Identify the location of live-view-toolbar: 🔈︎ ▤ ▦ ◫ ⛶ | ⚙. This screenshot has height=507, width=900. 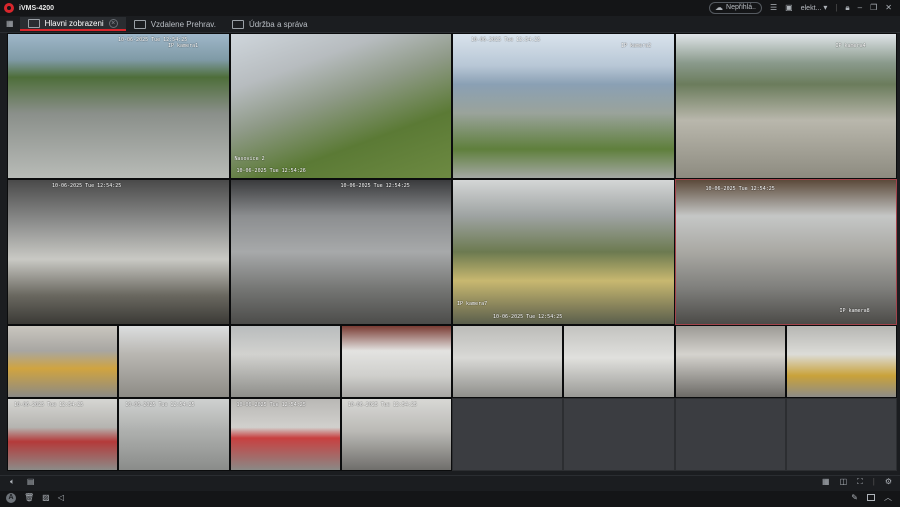
(450, 483).